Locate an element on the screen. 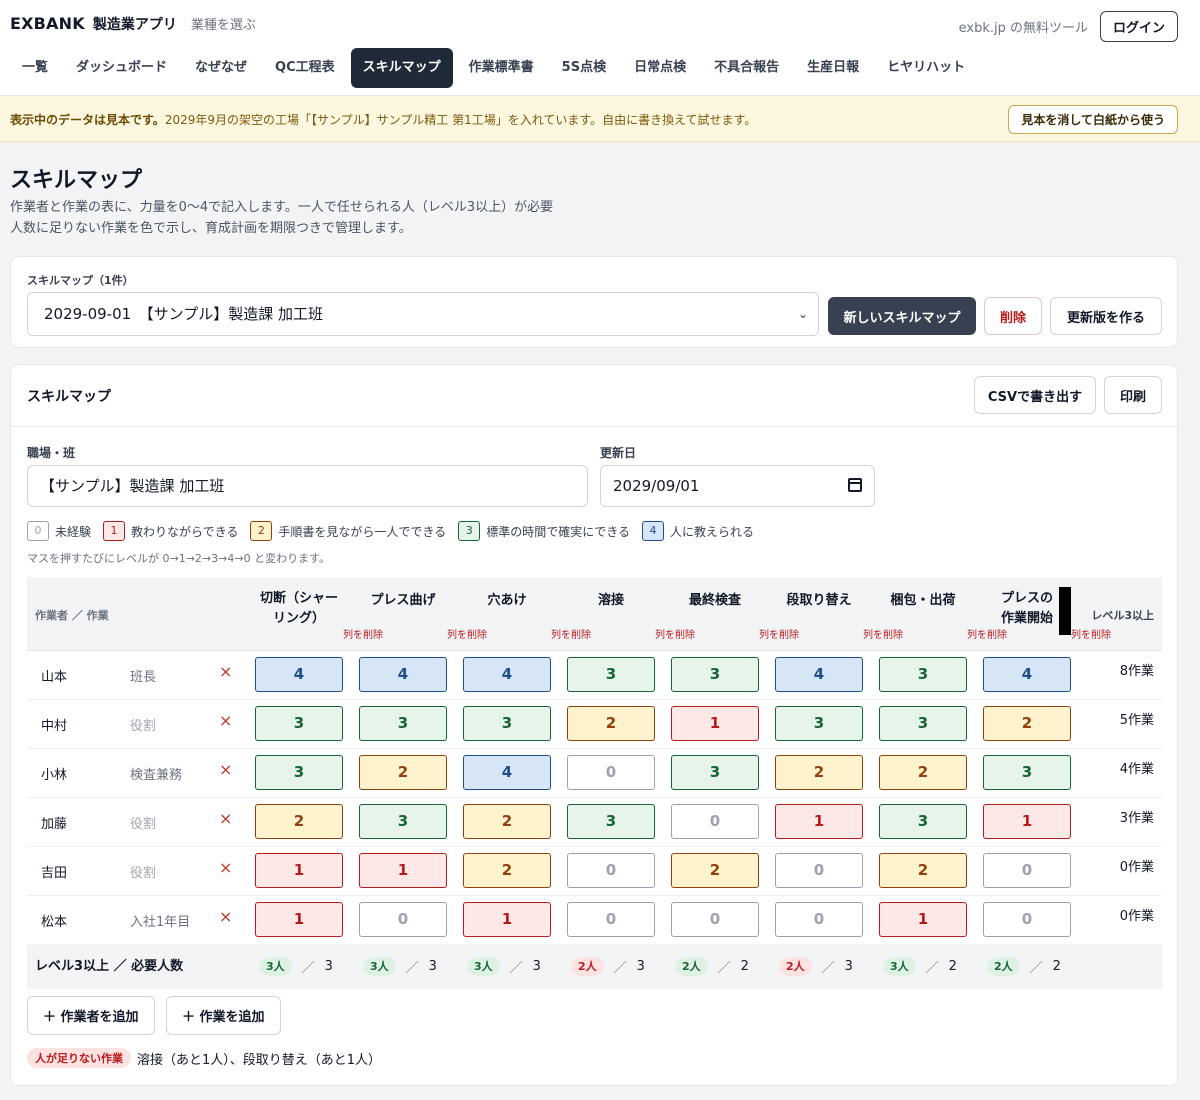 The height and width of the screenshot is (1100, 1200). task-header-1: プレス曲げ is located at coordinates (403, 601).